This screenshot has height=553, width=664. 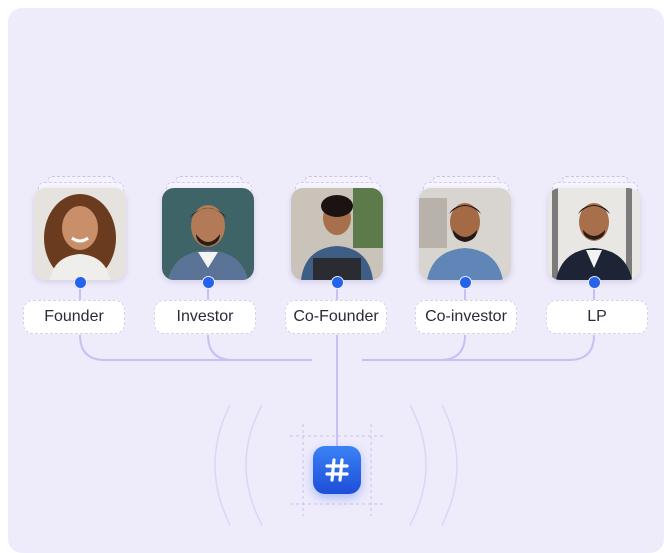 I want to click on hub-button, so click(x=337, y=470).